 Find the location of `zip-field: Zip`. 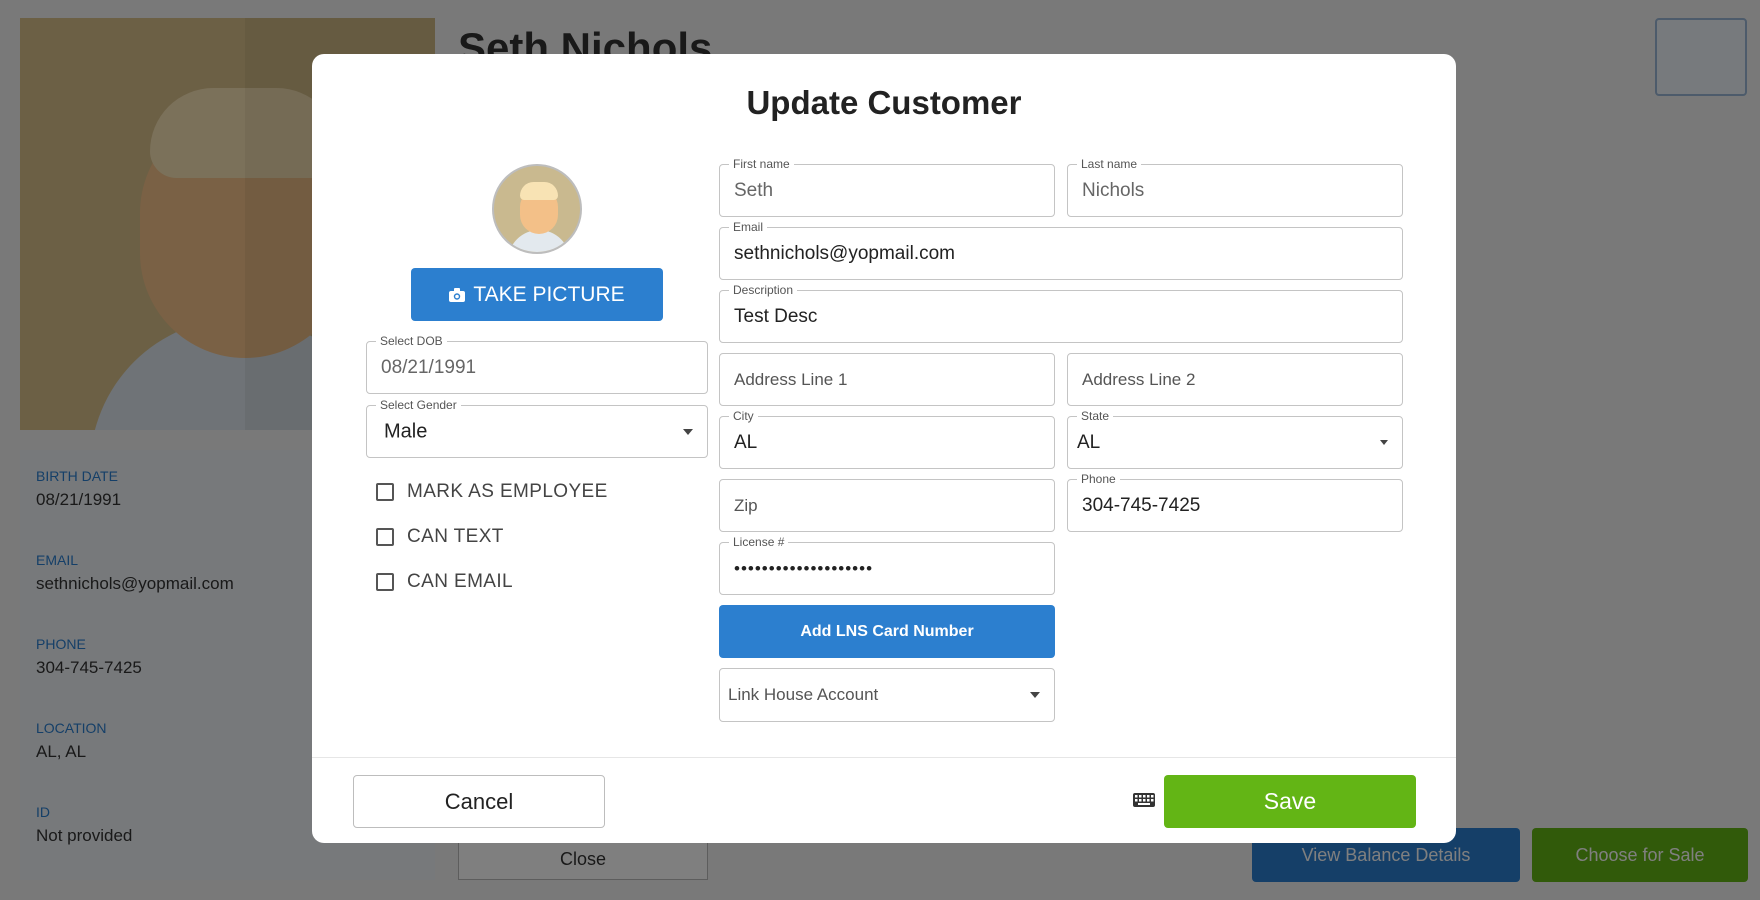

zip-field: Zip is located at coordinates (887, 505).